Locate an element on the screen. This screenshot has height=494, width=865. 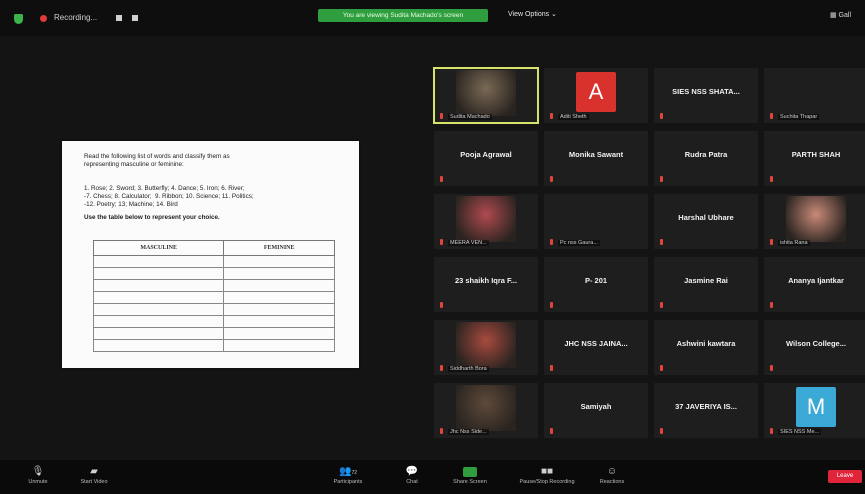
security-shield-icon is located at coordinates (18, 19).